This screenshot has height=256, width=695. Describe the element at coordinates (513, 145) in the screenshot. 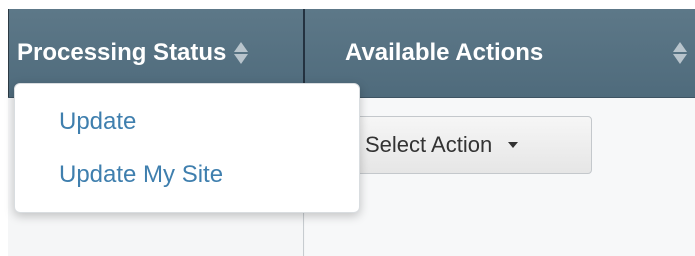

I see `caret-down-icon` at that location.